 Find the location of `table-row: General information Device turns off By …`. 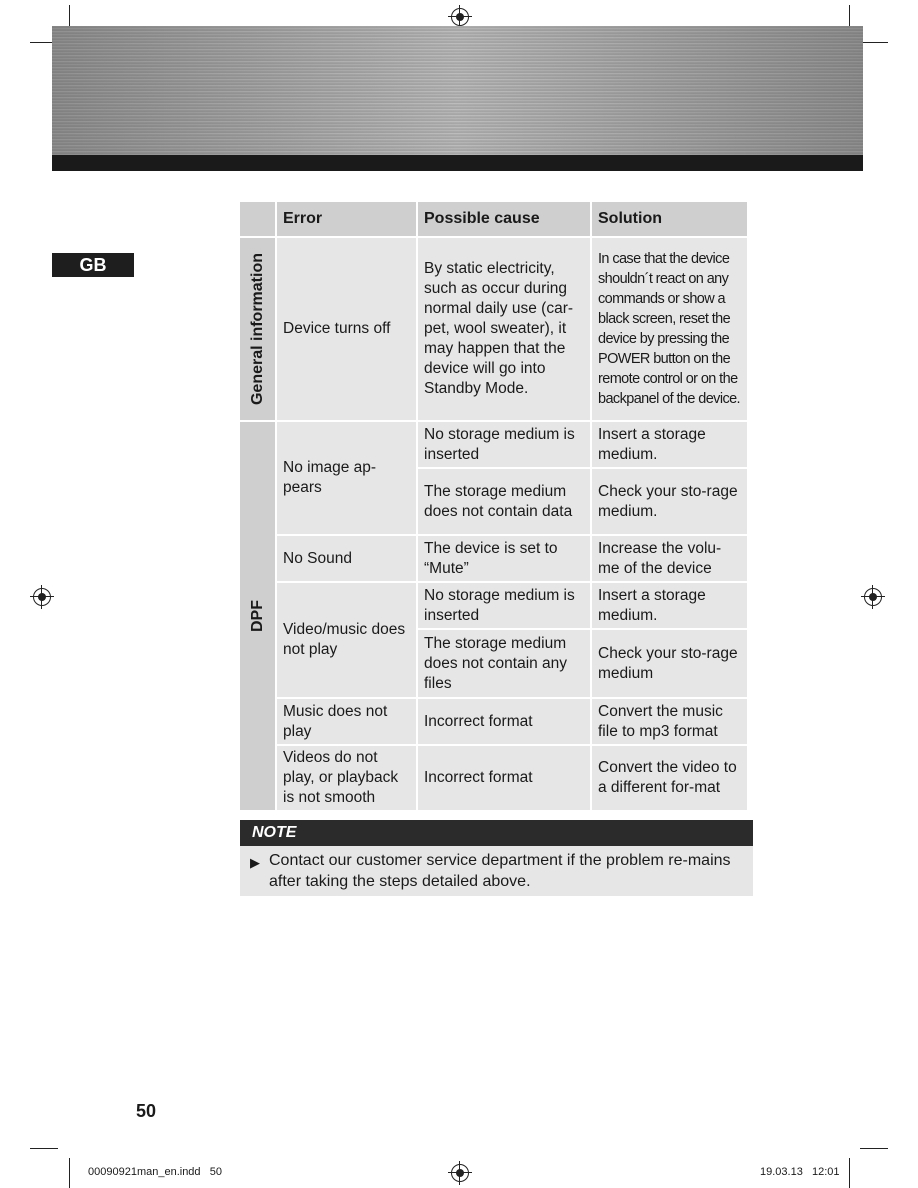

table-row: General information Device turns off By … is located at coordinates (493, 329).